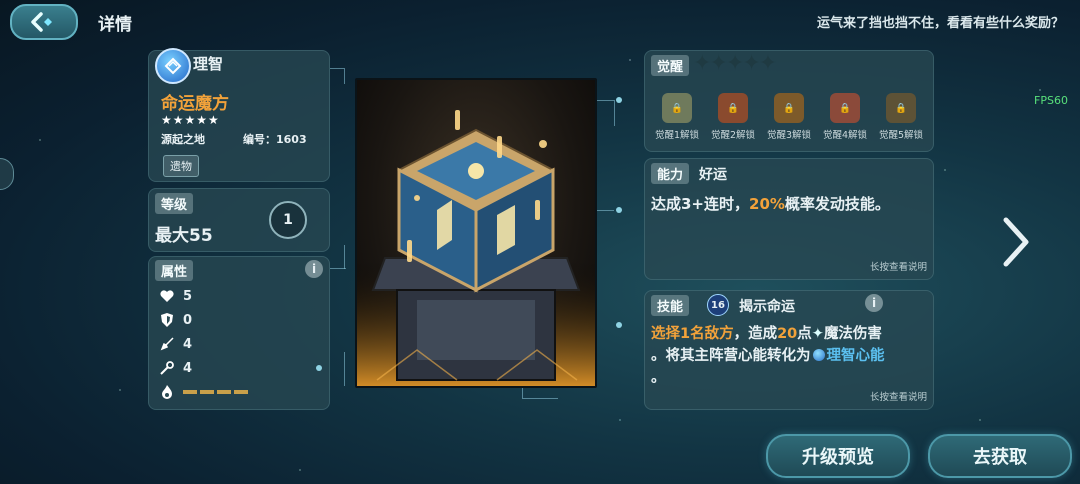  What do you see at coordinates (239, 220) in the screenshot?
I see `level-panel: 等级 最大55 1` at bounding box center [239, 220].